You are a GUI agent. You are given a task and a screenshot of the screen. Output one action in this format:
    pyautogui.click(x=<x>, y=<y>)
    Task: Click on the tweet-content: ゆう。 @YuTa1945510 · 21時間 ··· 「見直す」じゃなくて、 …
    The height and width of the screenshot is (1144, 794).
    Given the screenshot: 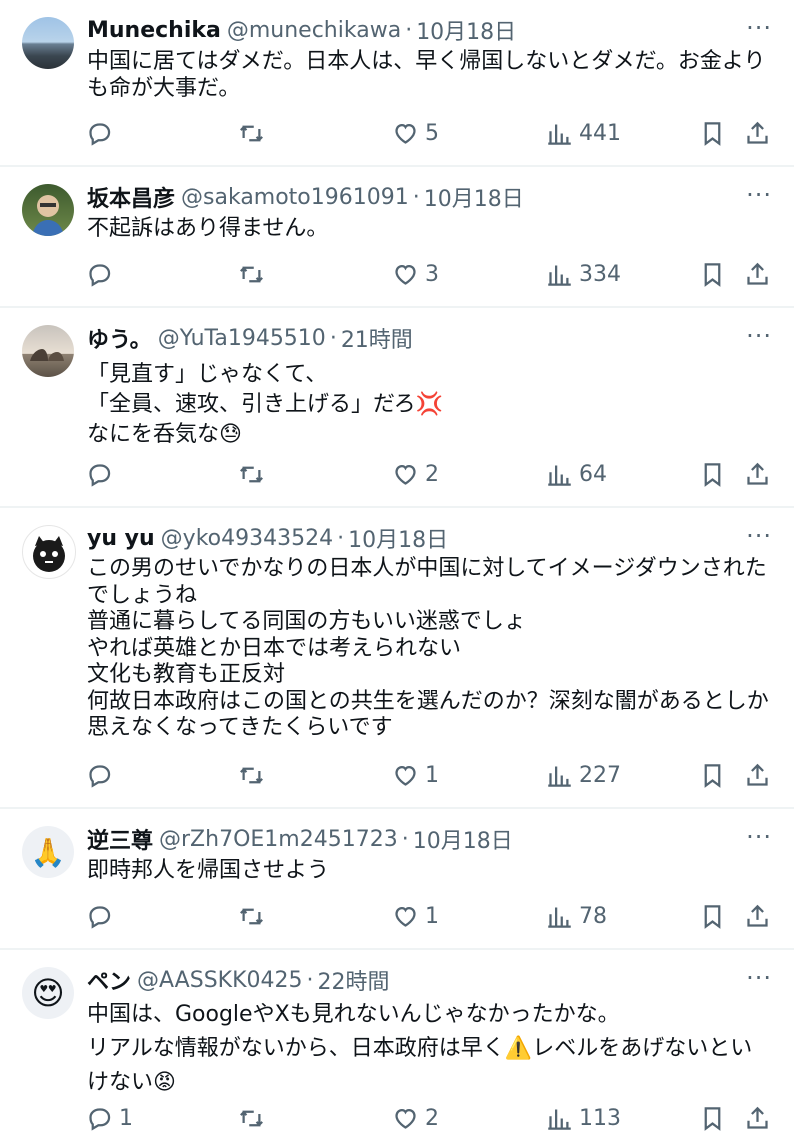 What is the action you would take?
    pyautogui.click(x=431, y=386)
    